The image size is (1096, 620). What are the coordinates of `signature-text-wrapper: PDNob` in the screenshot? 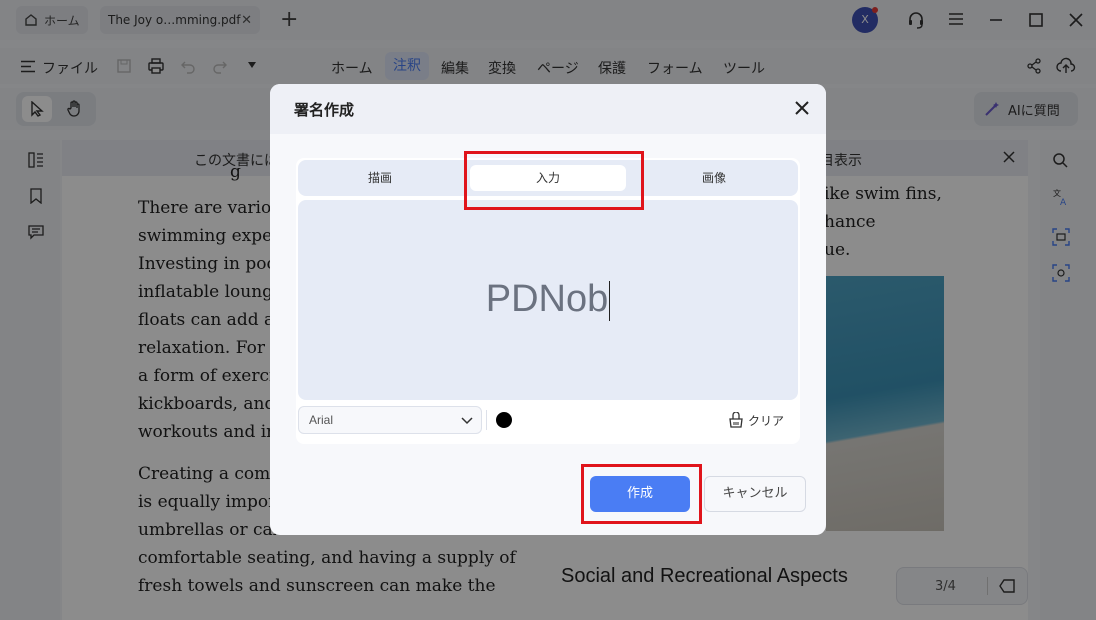 It's located at (548, 299).